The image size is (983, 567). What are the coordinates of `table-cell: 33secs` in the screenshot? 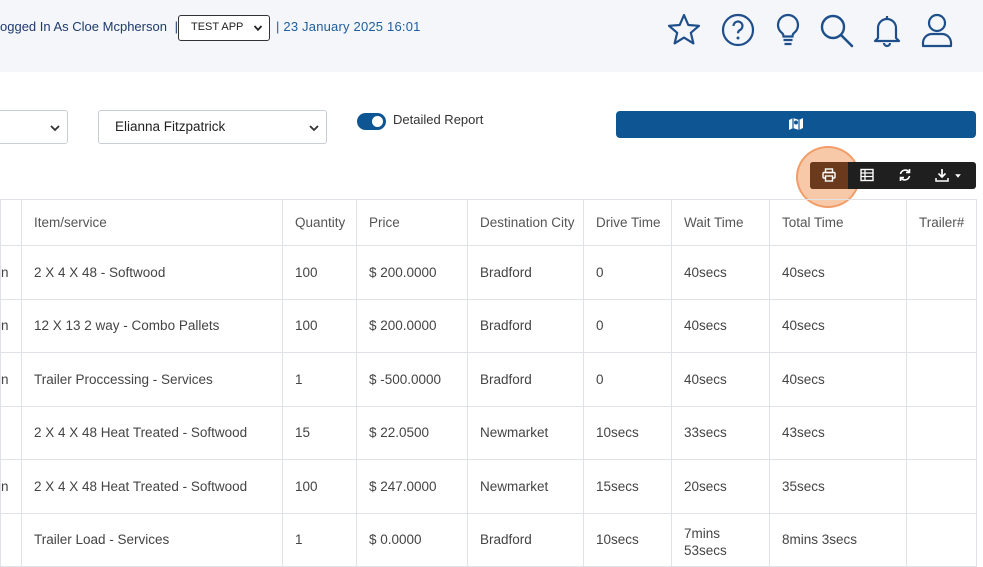 It's located at (720, 432).